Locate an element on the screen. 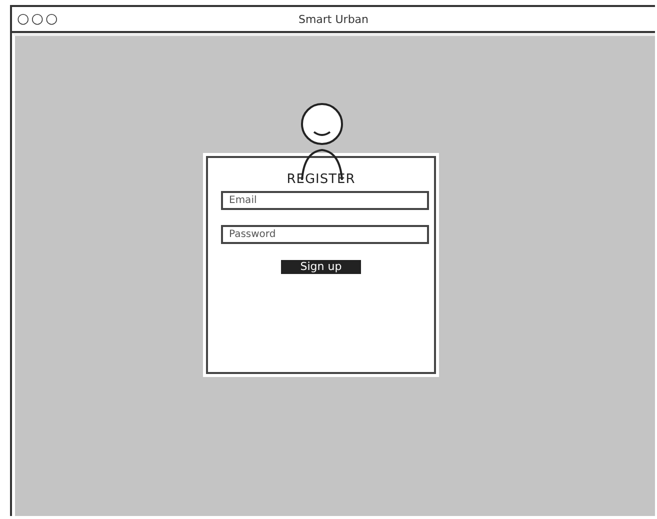 The image size is (657, 519). window-title: Smart Urban is located at coordinates (333, 19).